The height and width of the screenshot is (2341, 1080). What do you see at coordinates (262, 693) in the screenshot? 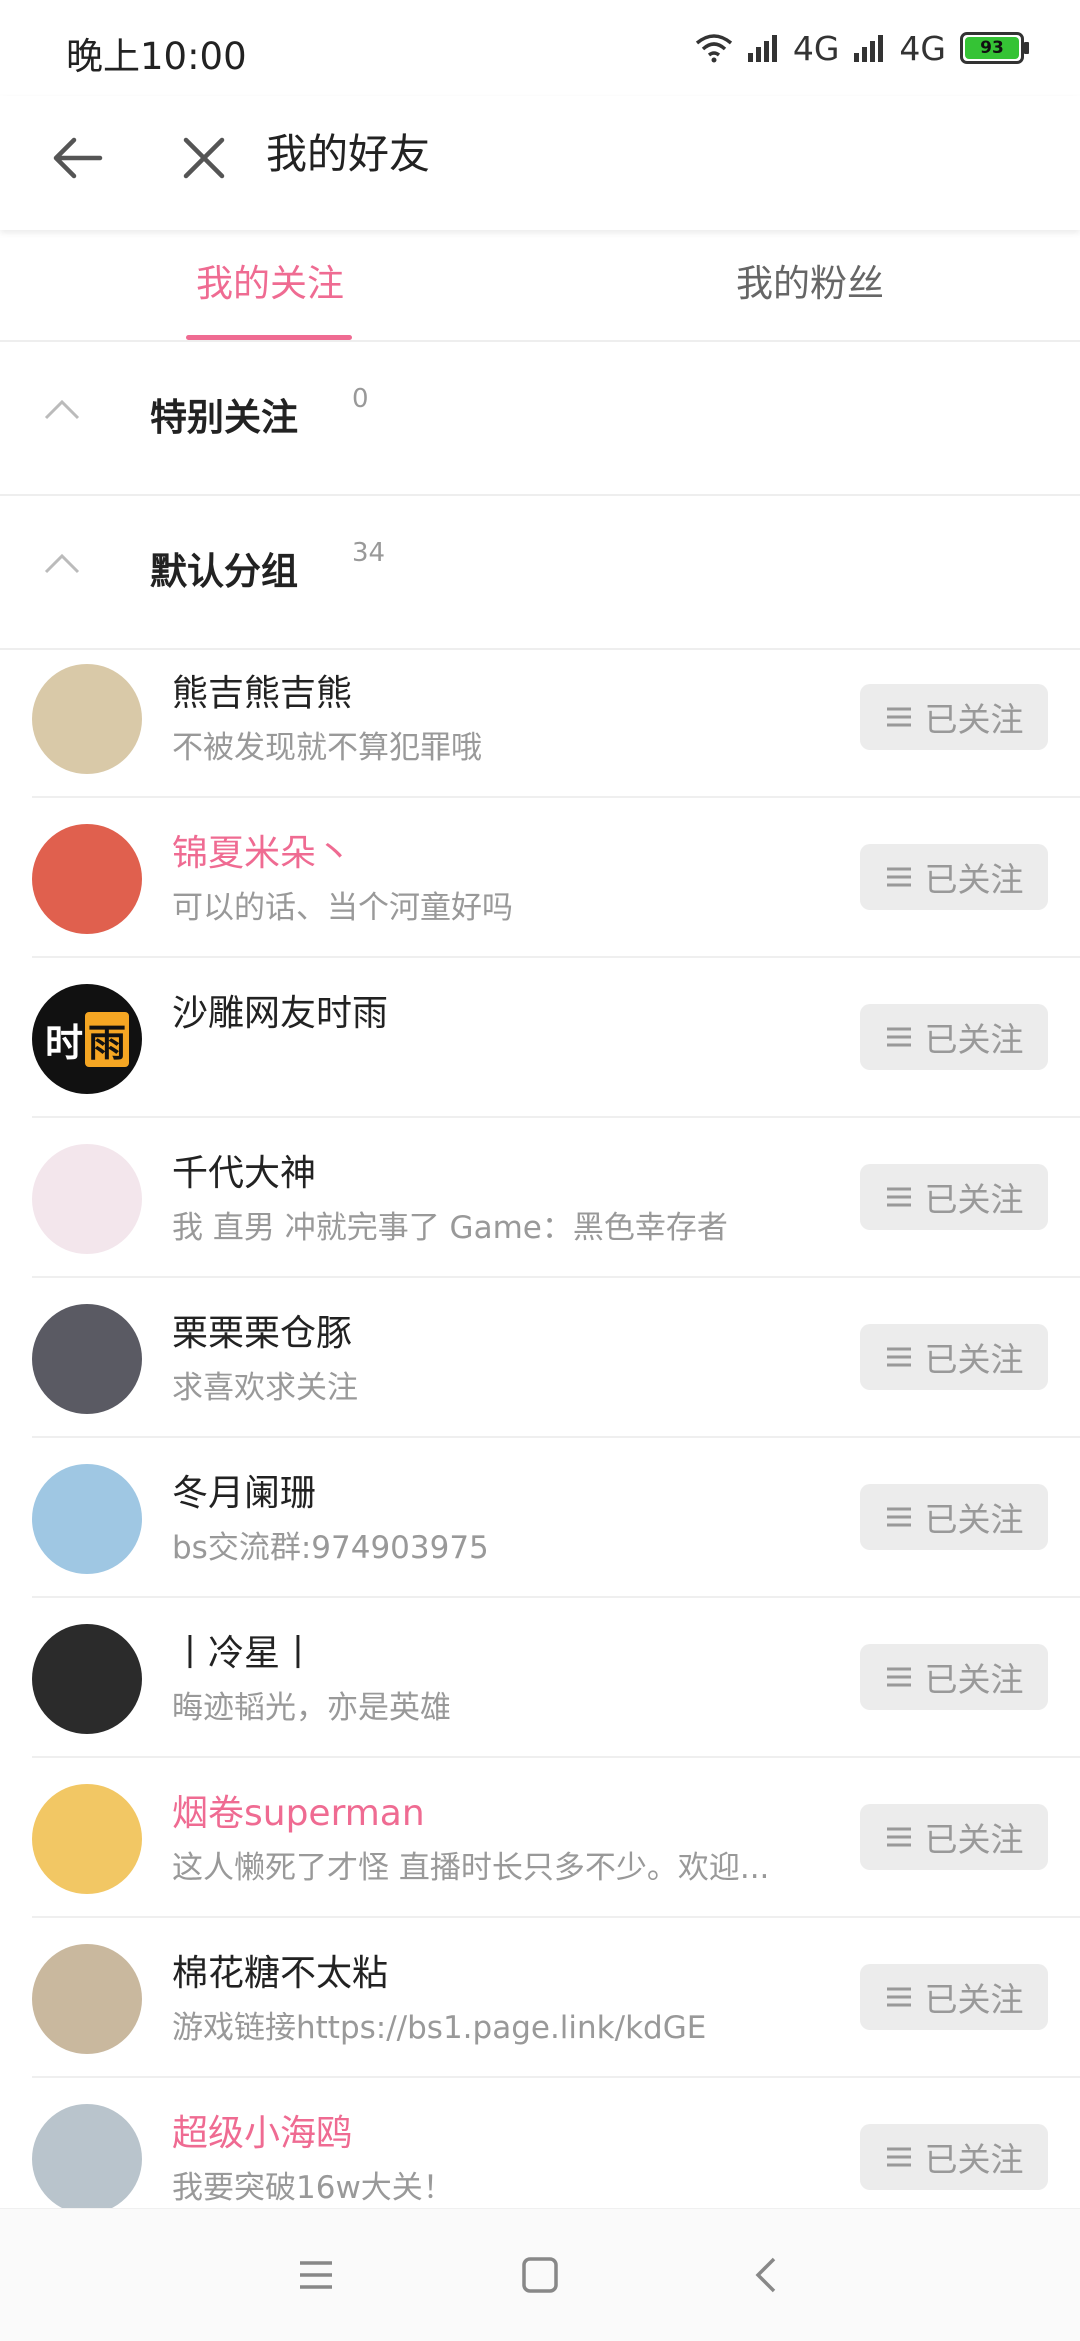
I see `user-name: 熊吉熊吉熊` at bounding box center [262, 693].